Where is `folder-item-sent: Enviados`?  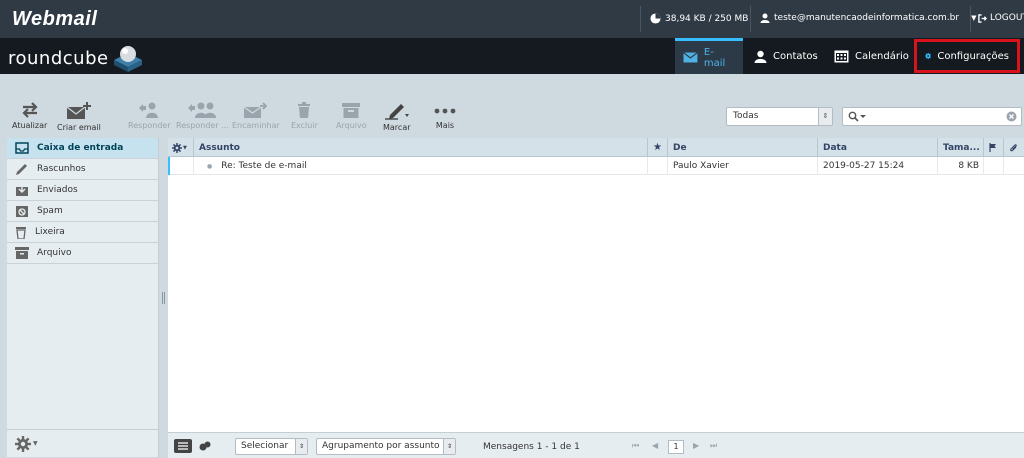
folder-item-sent: Enviados is located at coordinates (82, 190).